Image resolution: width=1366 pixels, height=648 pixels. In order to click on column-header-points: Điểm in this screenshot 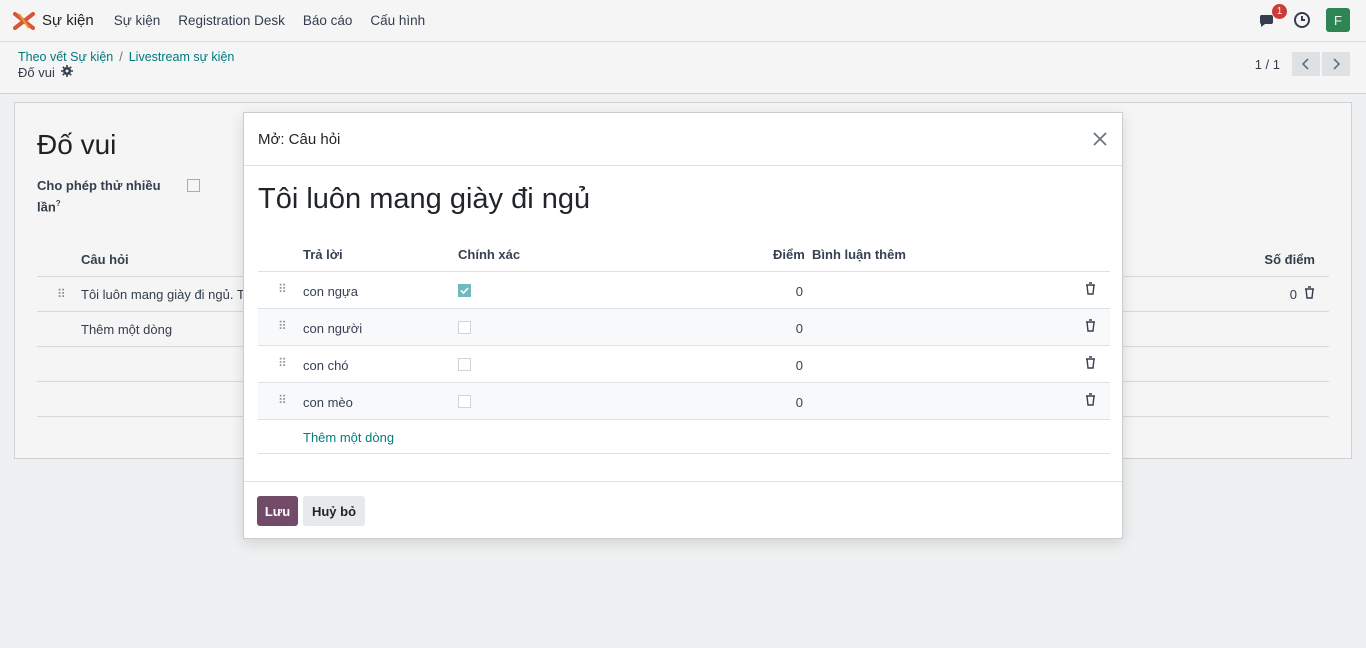, I will do `click(789, 254)`.